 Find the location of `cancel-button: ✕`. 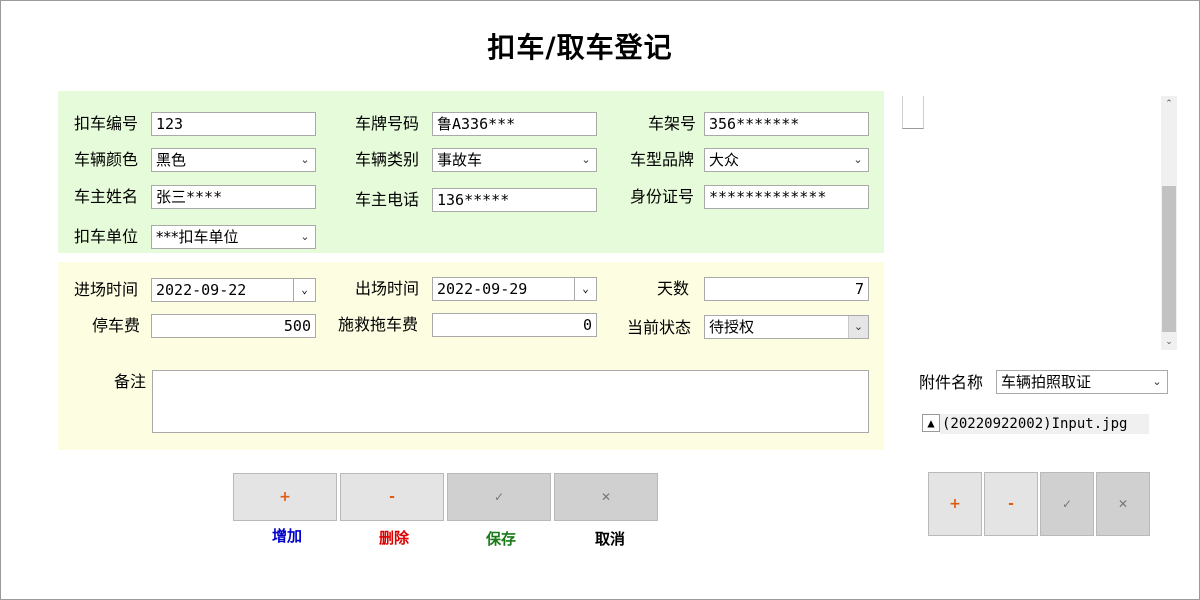

cancel-button: ✕ is located at coordinates (606, 497).